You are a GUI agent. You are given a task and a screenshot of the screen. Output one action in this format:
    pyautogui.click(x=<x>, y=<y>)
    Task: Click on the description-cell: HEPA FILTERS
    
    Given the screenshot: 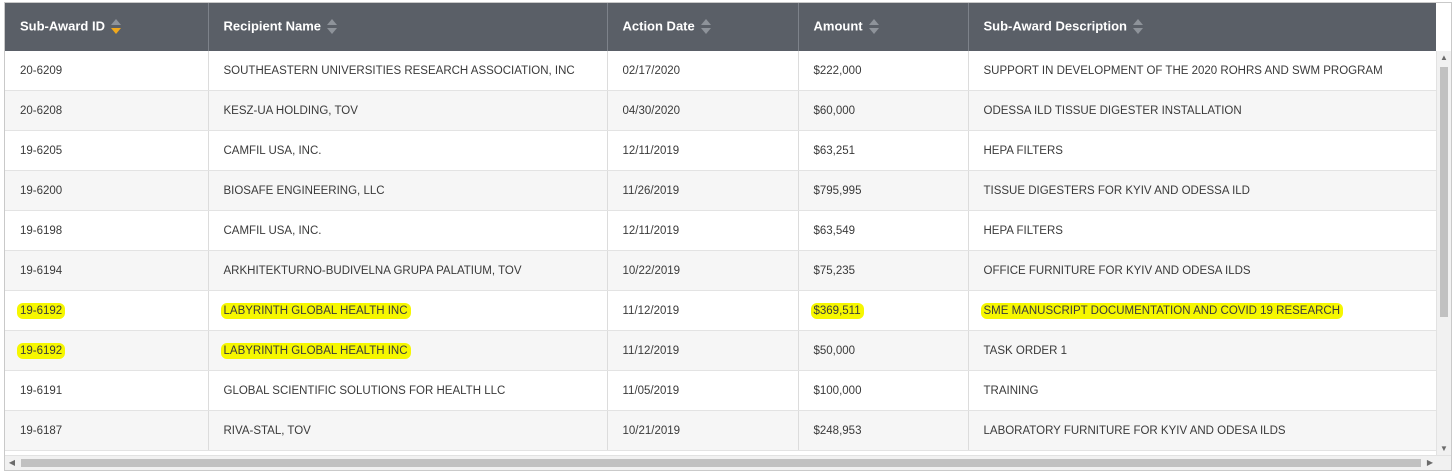 What is the action you would take?
    pyautogui.click(x=1202, y=230)
    